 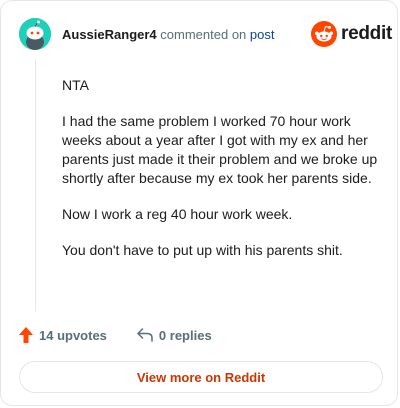 I want to click on commented-on-text: commented on, so click(x=203, y=34).